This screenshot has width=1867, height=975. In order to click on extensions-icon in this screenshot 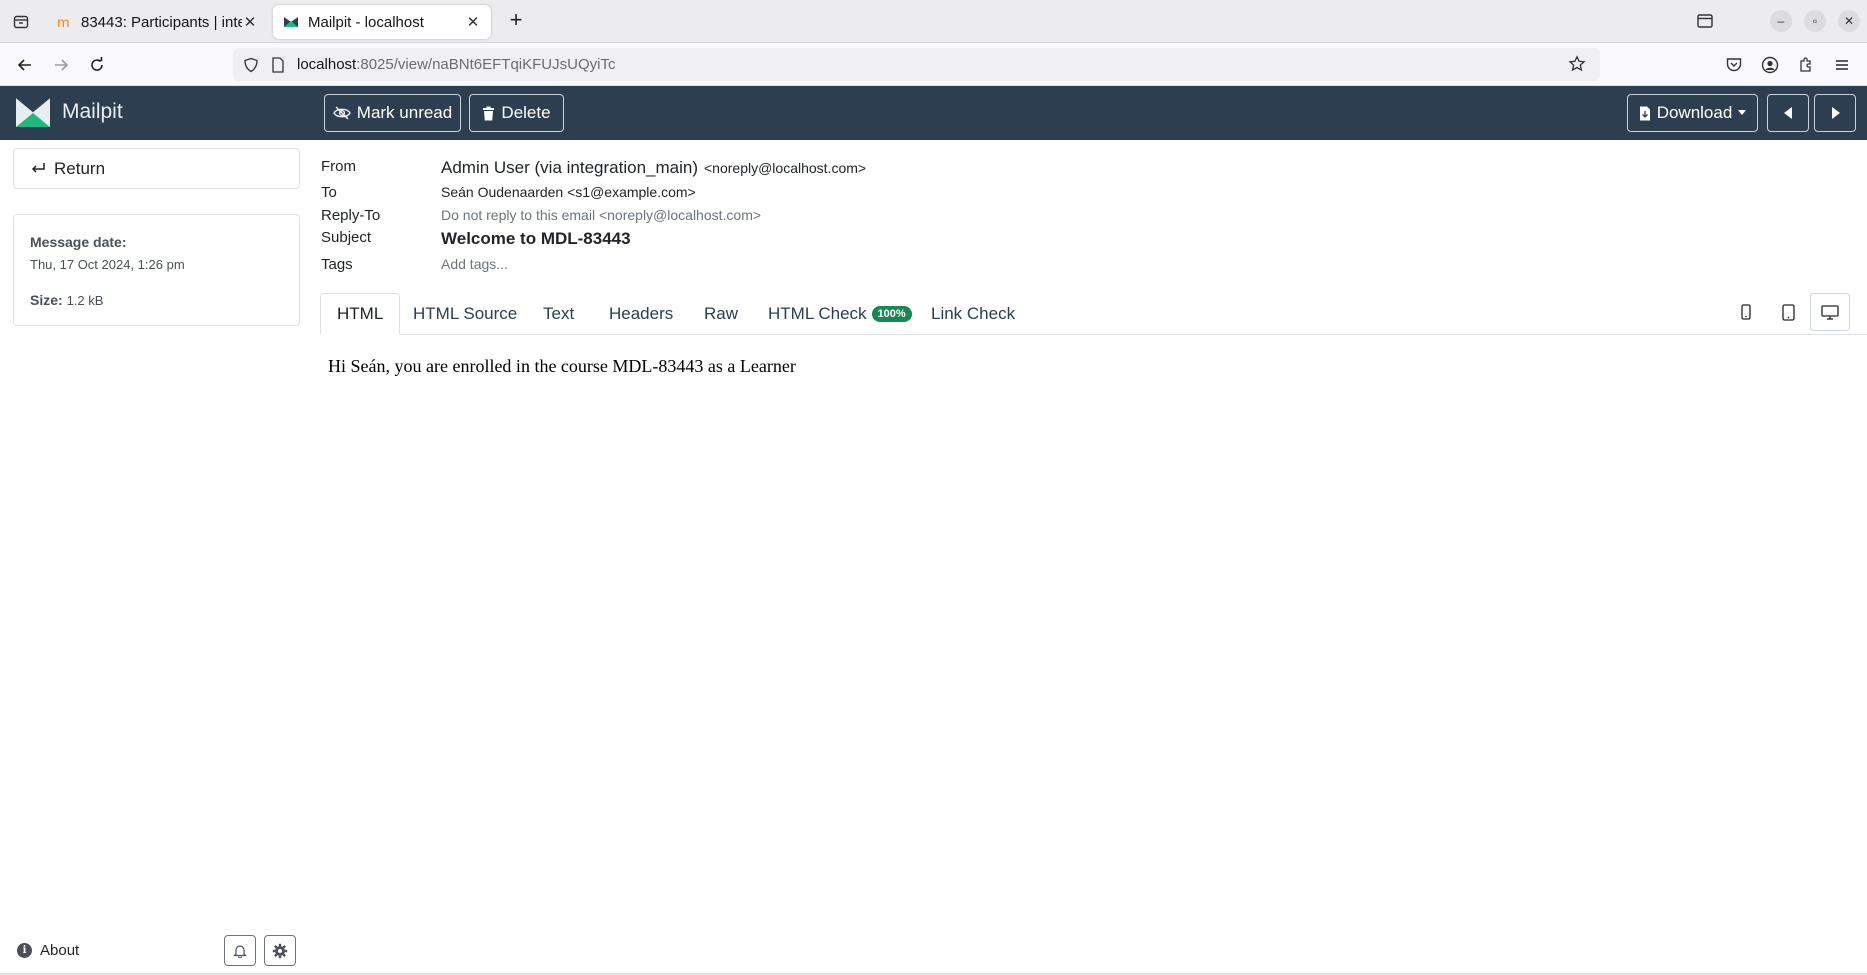, I will do `click(1806, 65)`.